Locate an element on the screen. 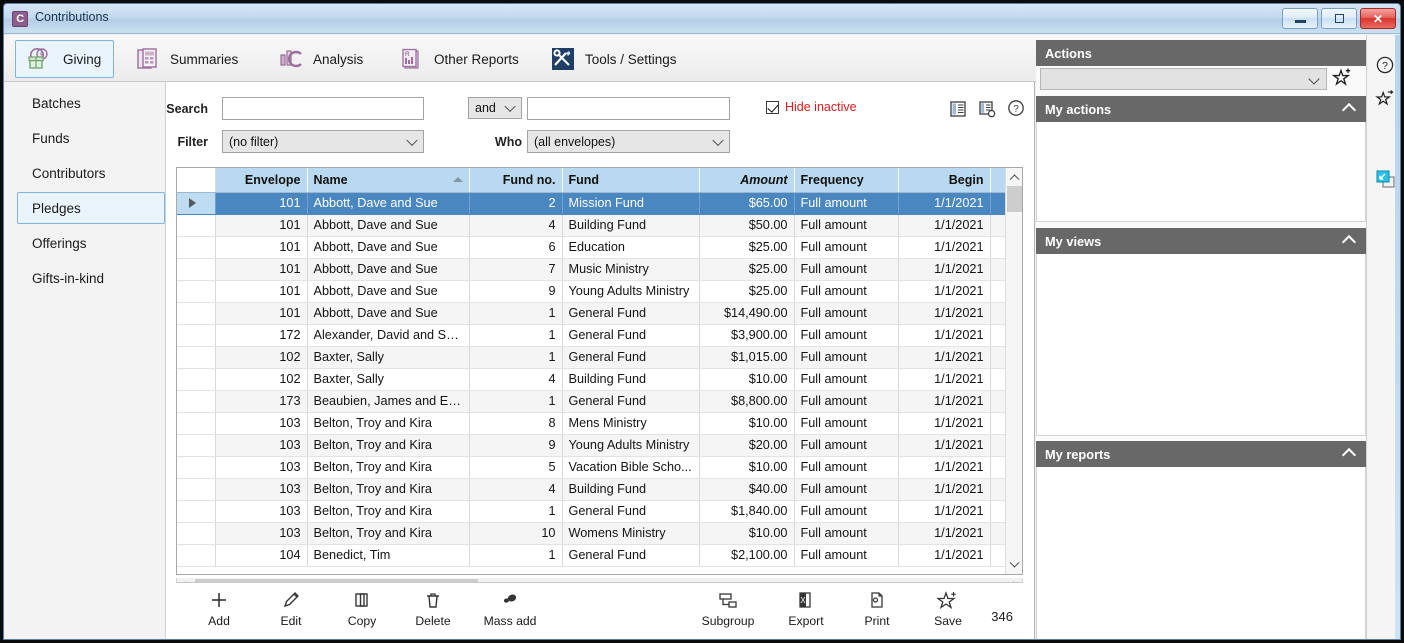  tab-summaries: Summaries is located at coordinates (186, 59).